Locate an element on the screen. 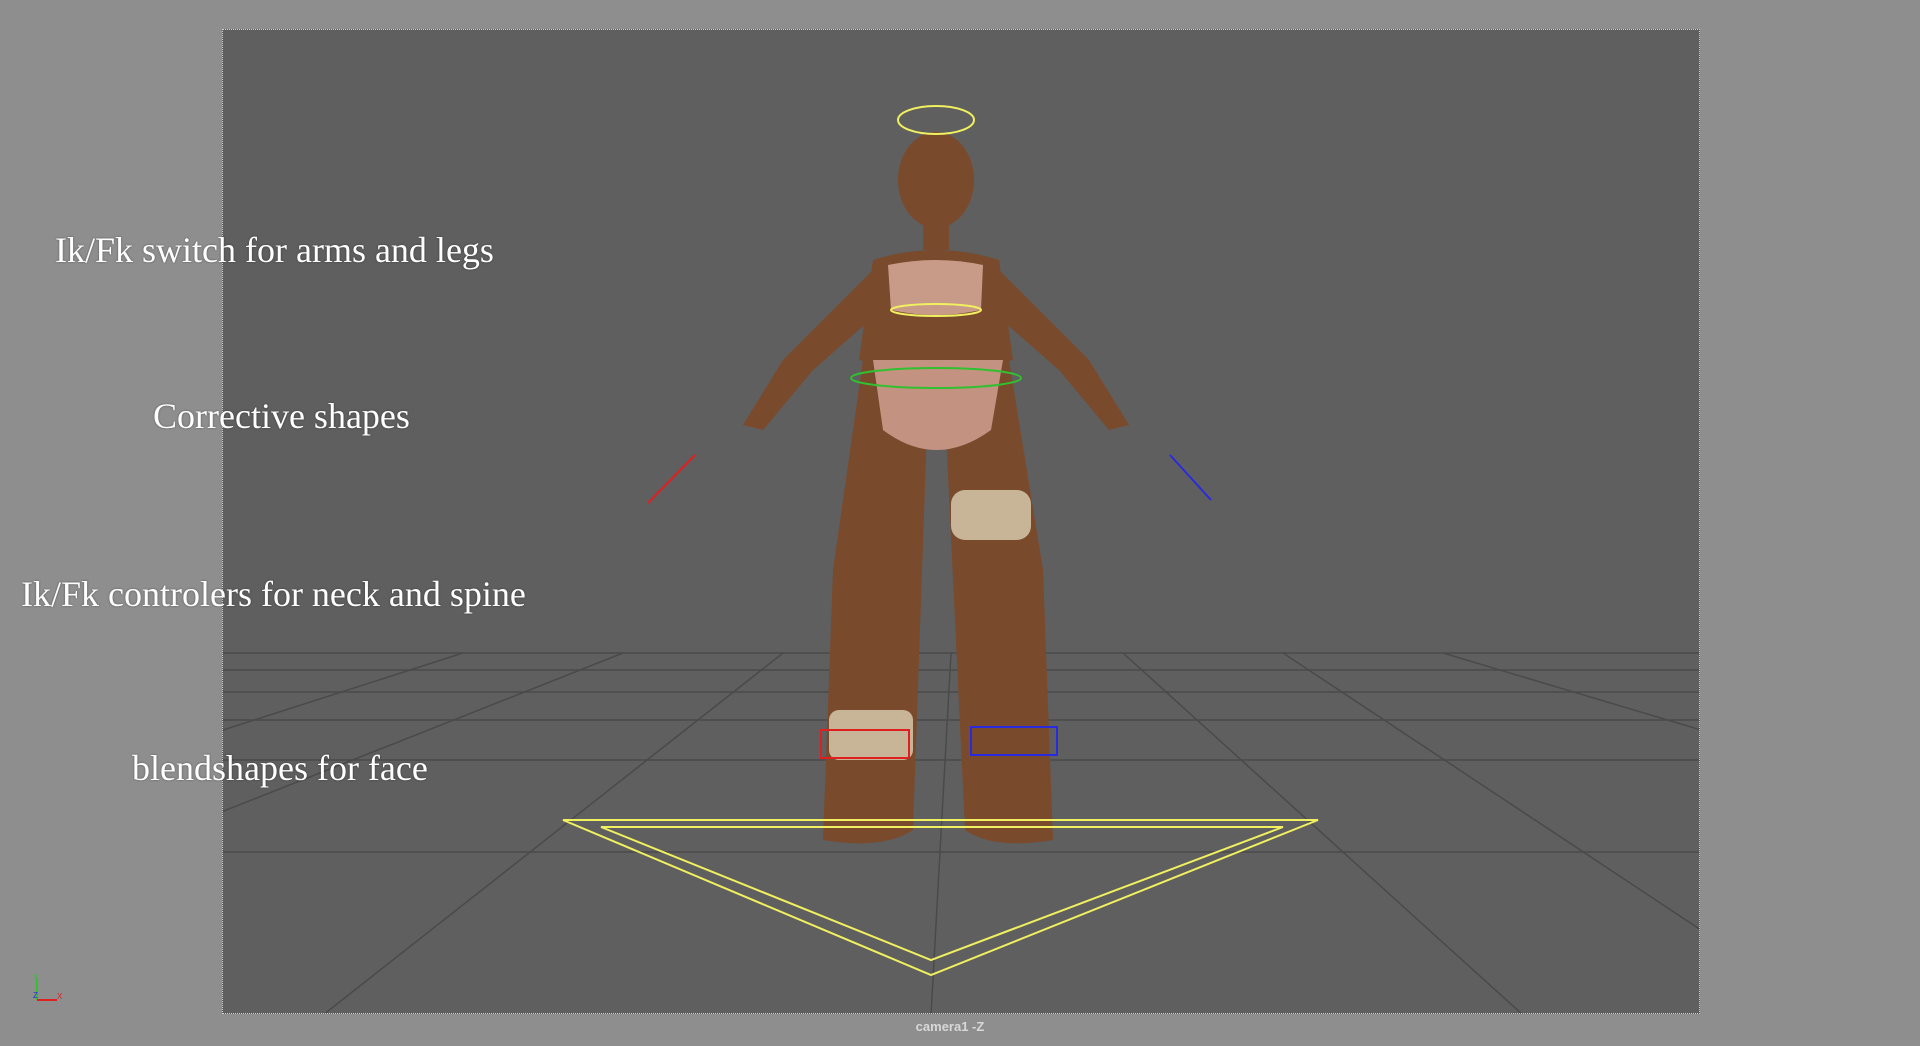 Image resolution: width=1920 pixels, height=1046 pixels. axis-y-label: Y is located at coordinates (36, 977).